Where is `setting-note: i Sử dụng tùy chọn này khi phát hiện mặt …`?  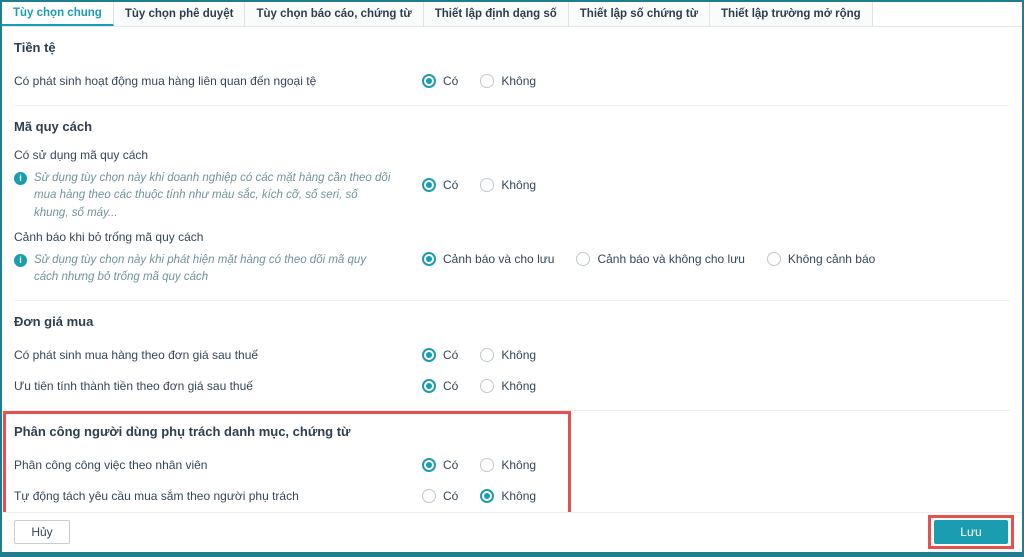
setting-note: i Sử dụng tùy chọn này khi phát hiện mặt … is located at coordinates (203, 269).